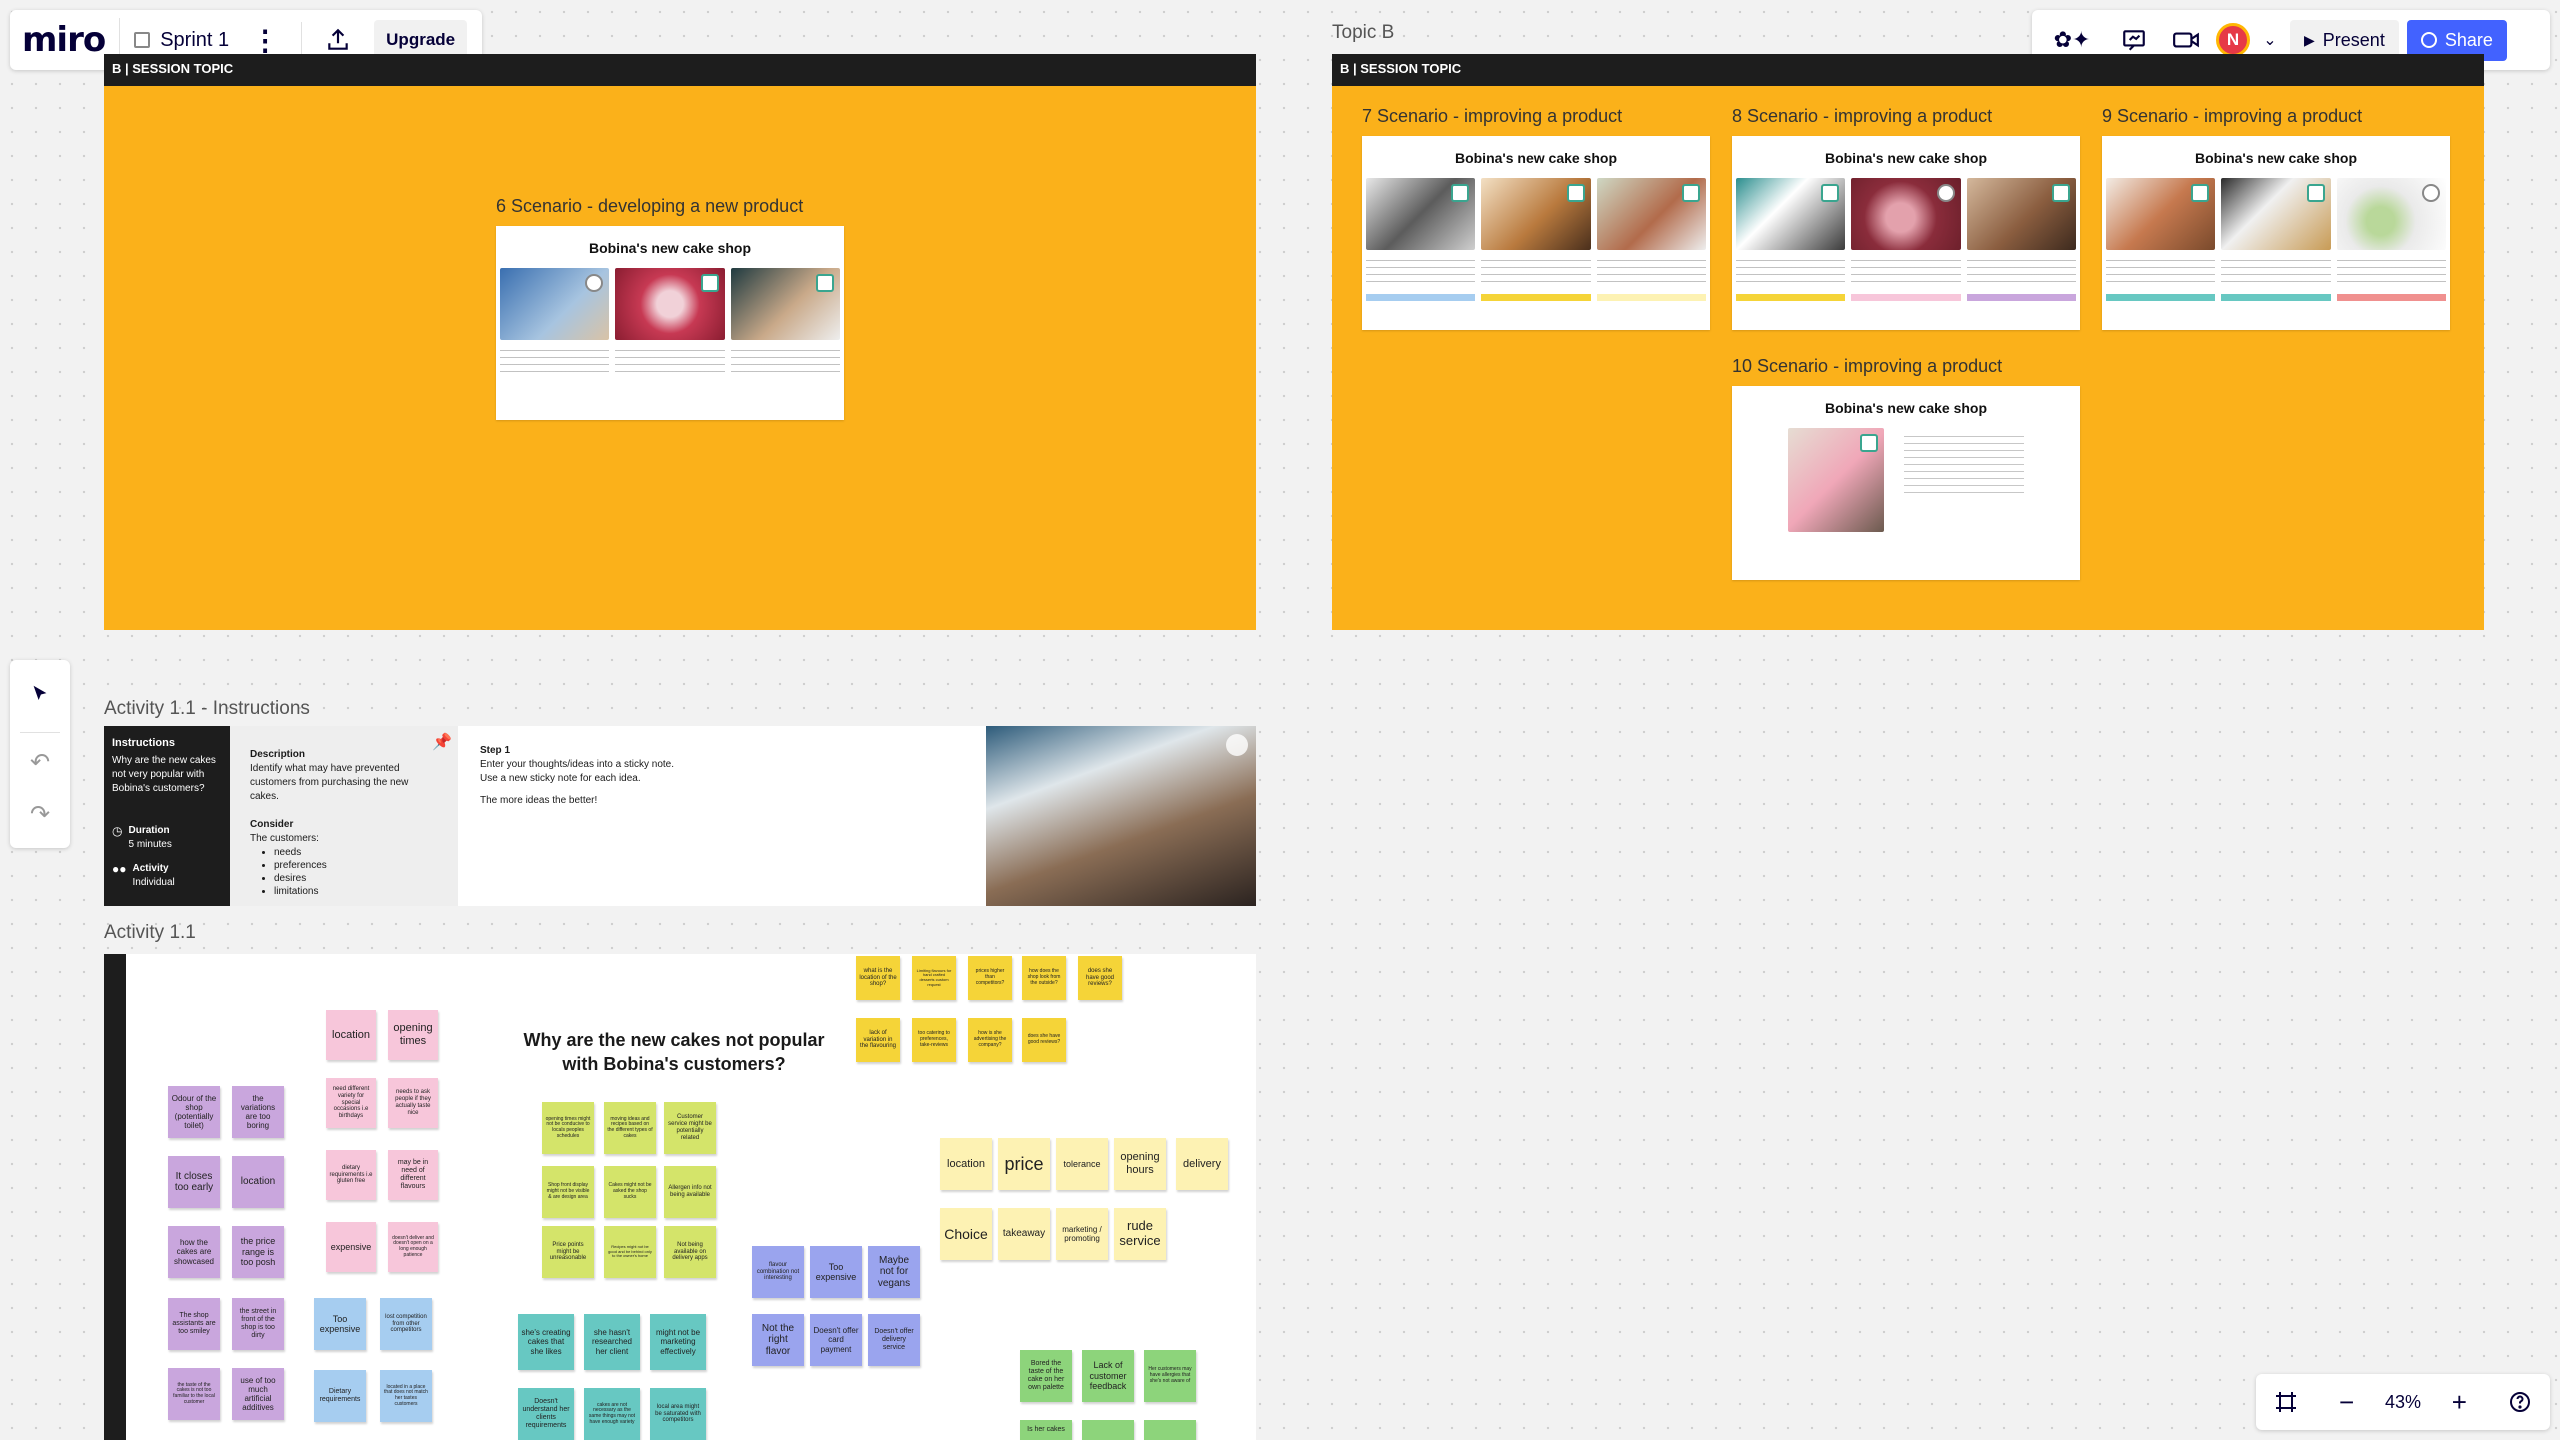 The image size is (2560, 1440). I want to click on scenario-9-card: Bobina's new cake shop, so click(2276, 233).